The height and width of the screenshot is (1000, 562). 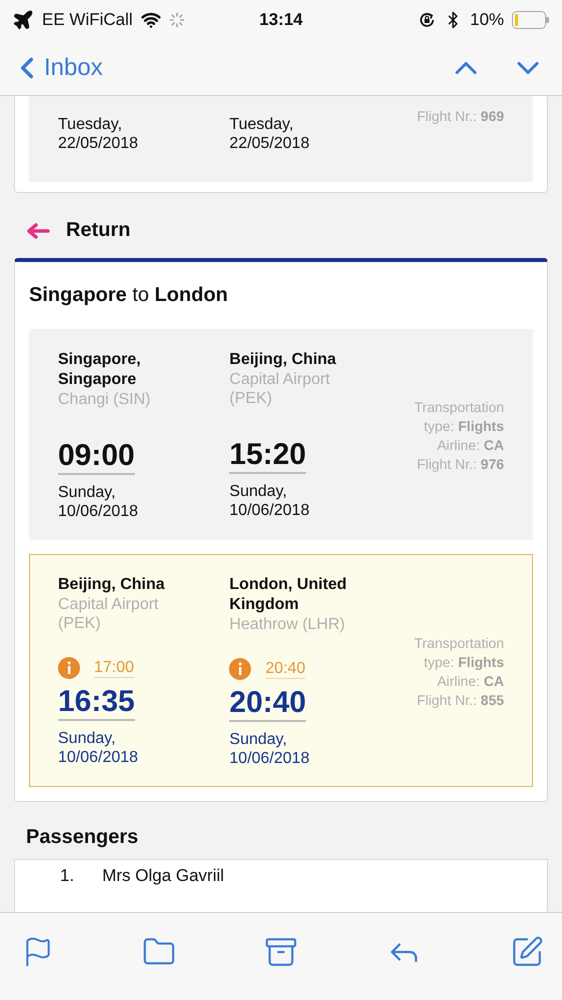 I want to click on time: 15:20, so click(x=267, y=456).